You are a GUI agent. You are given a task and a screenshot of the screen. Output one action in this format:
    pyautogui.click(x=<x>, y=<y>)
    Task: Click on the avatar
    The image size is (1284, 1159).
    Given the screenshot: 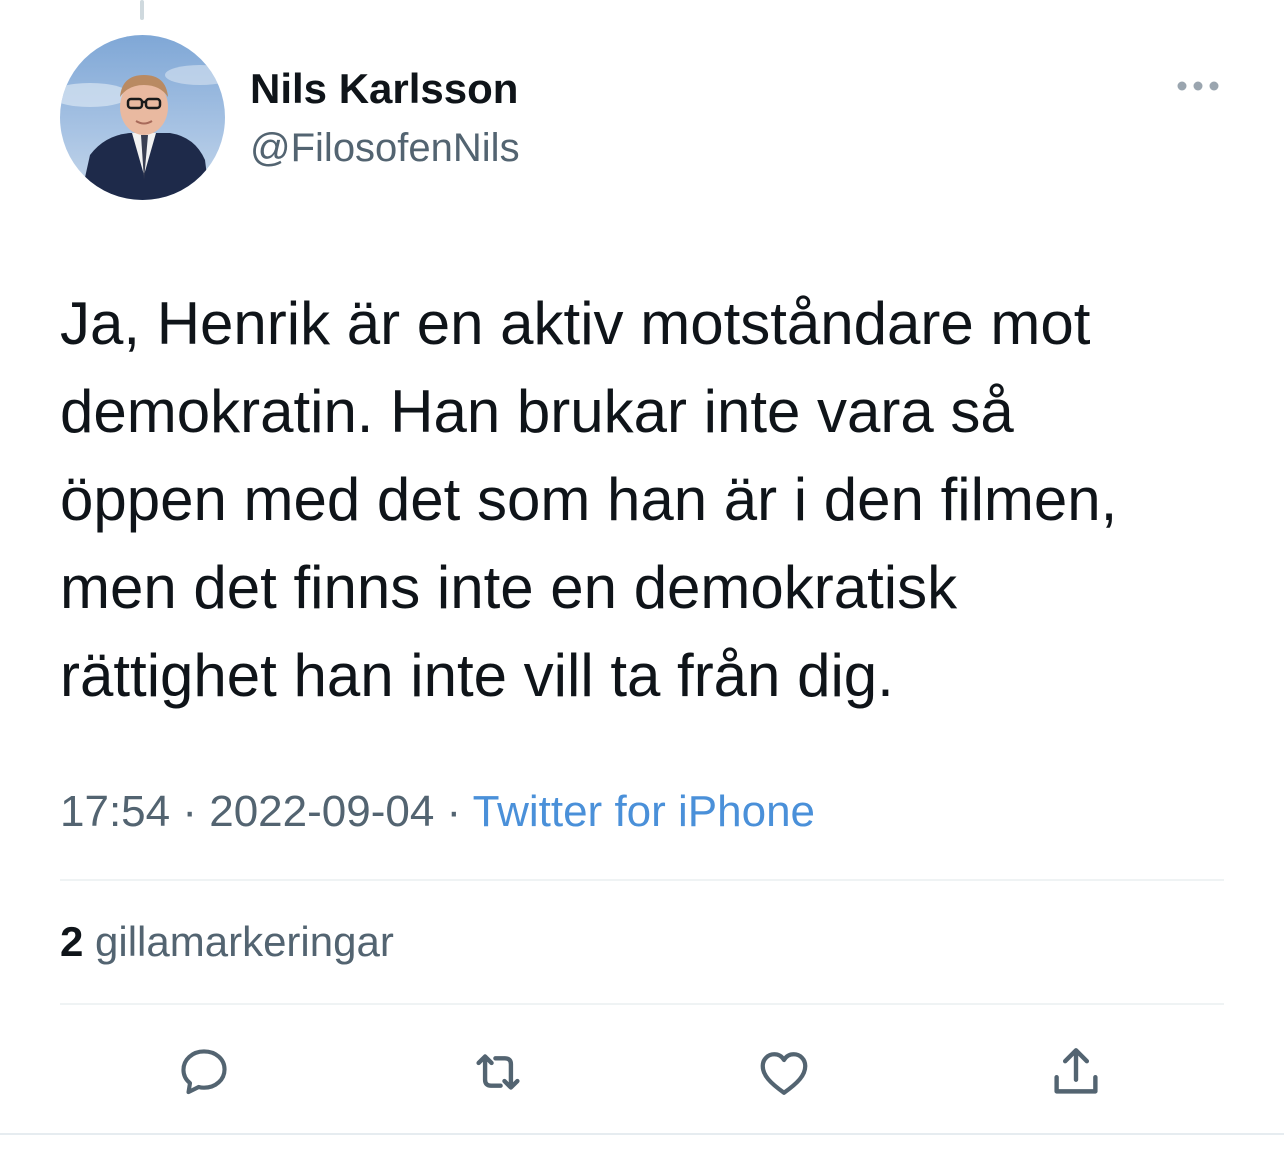 What is the action you would take?
    pyautogui.click(x=142, y=117)
    